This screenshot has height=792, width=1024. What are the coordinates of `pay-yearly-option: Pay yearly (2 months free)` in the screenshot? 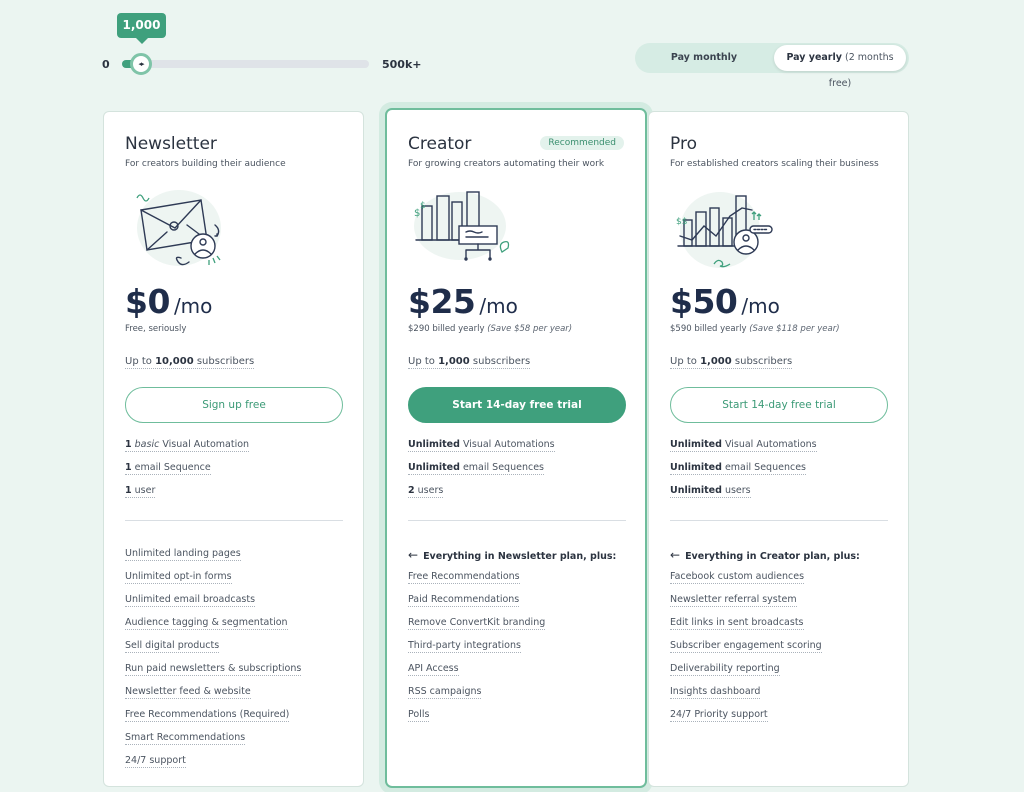 It's located at (840, 67).